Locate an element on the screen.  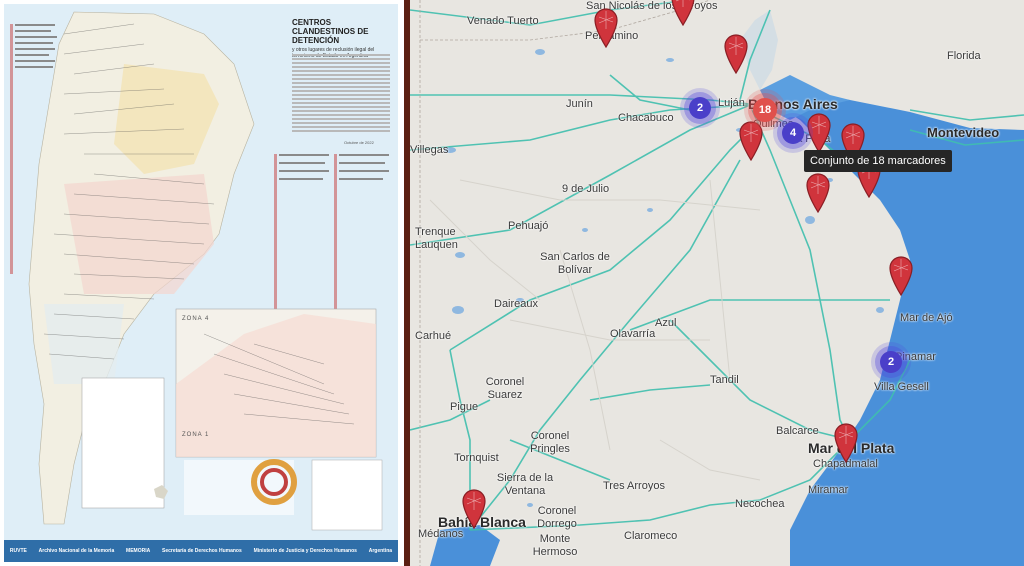
city-label: Coronel Pringles is located at coordinates (550, 442).